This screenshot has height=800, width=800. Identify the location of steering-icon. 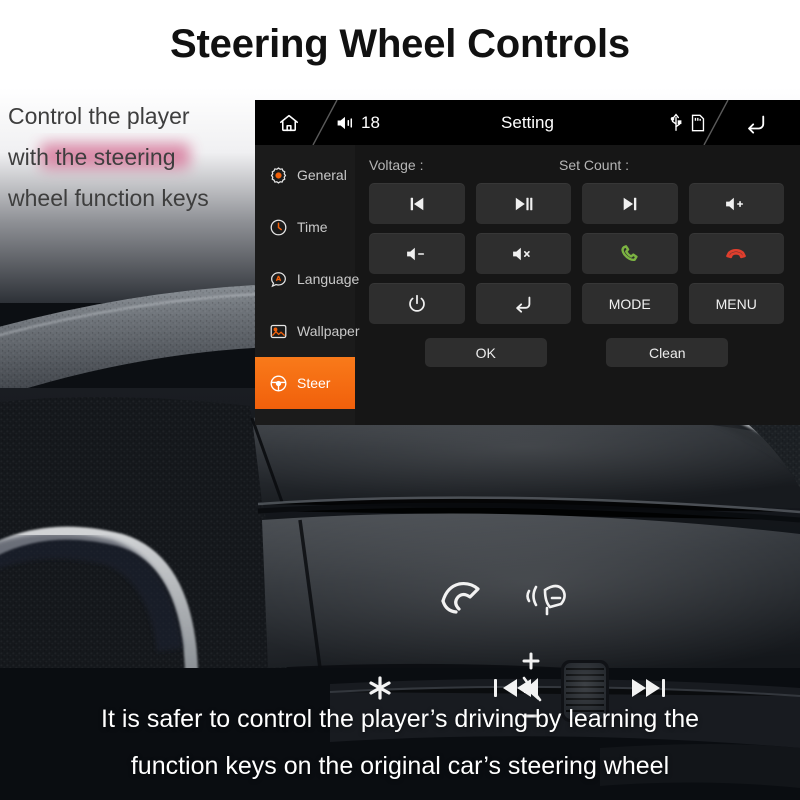
(278, 383).